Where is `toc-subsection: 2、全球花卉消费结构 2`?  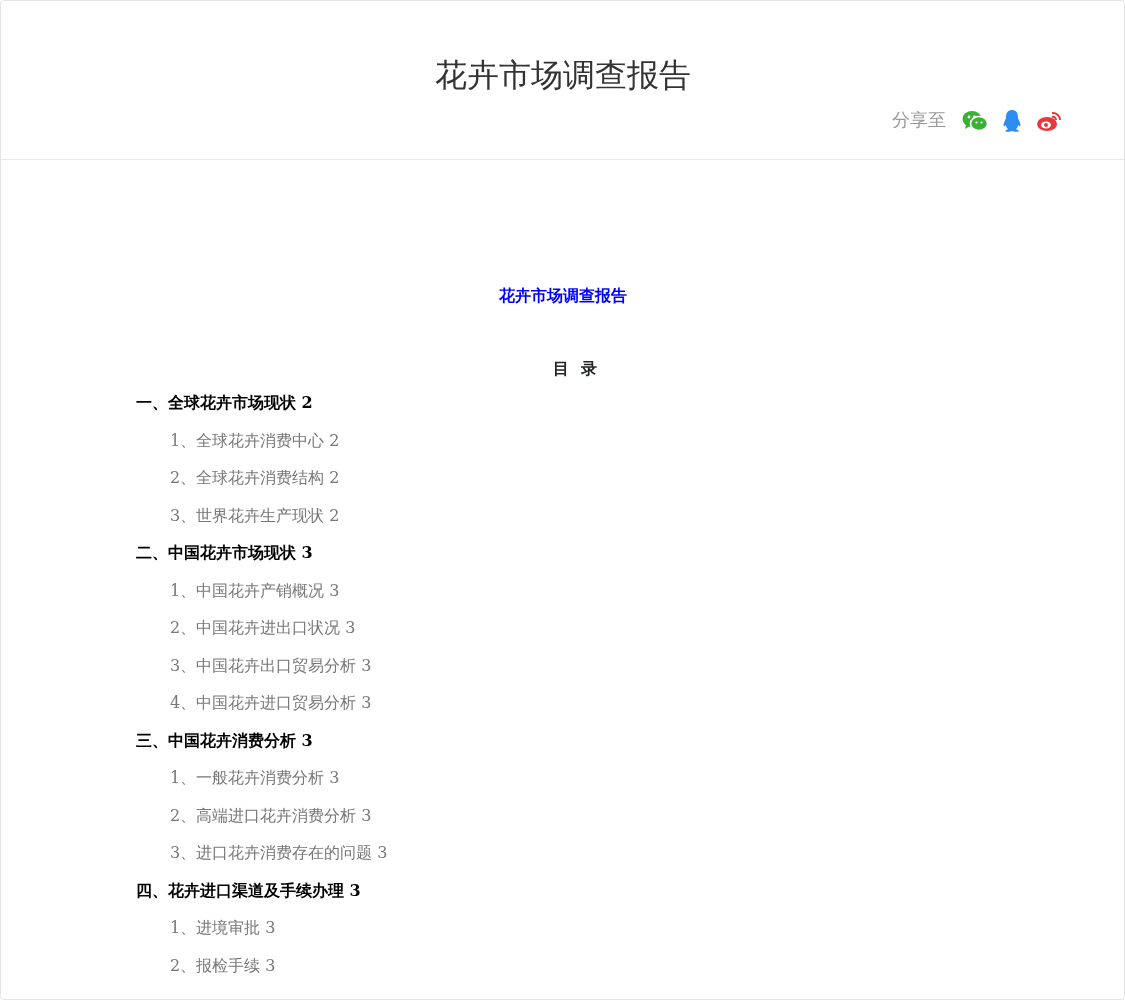
toc-subsection: 2、全球花卉消费结构 2 is located at coordinates (255, 477).